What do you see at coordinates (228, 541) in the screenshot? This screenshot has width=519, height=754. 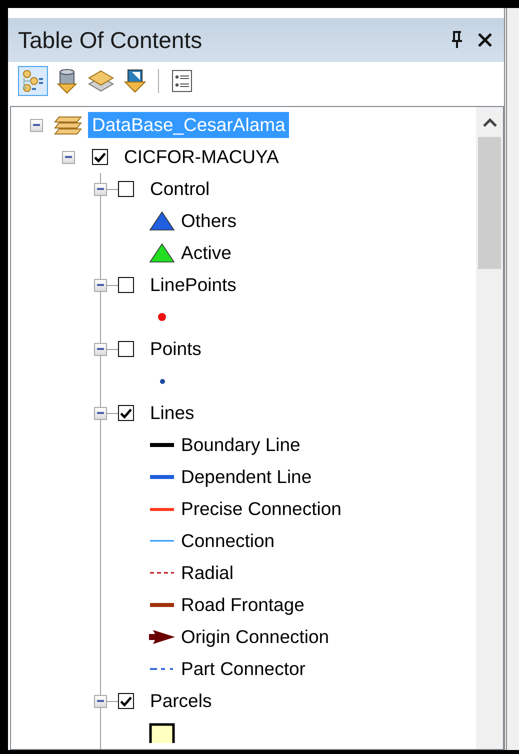 I see `legend-label: Connection` at bounding box center [228, 541].